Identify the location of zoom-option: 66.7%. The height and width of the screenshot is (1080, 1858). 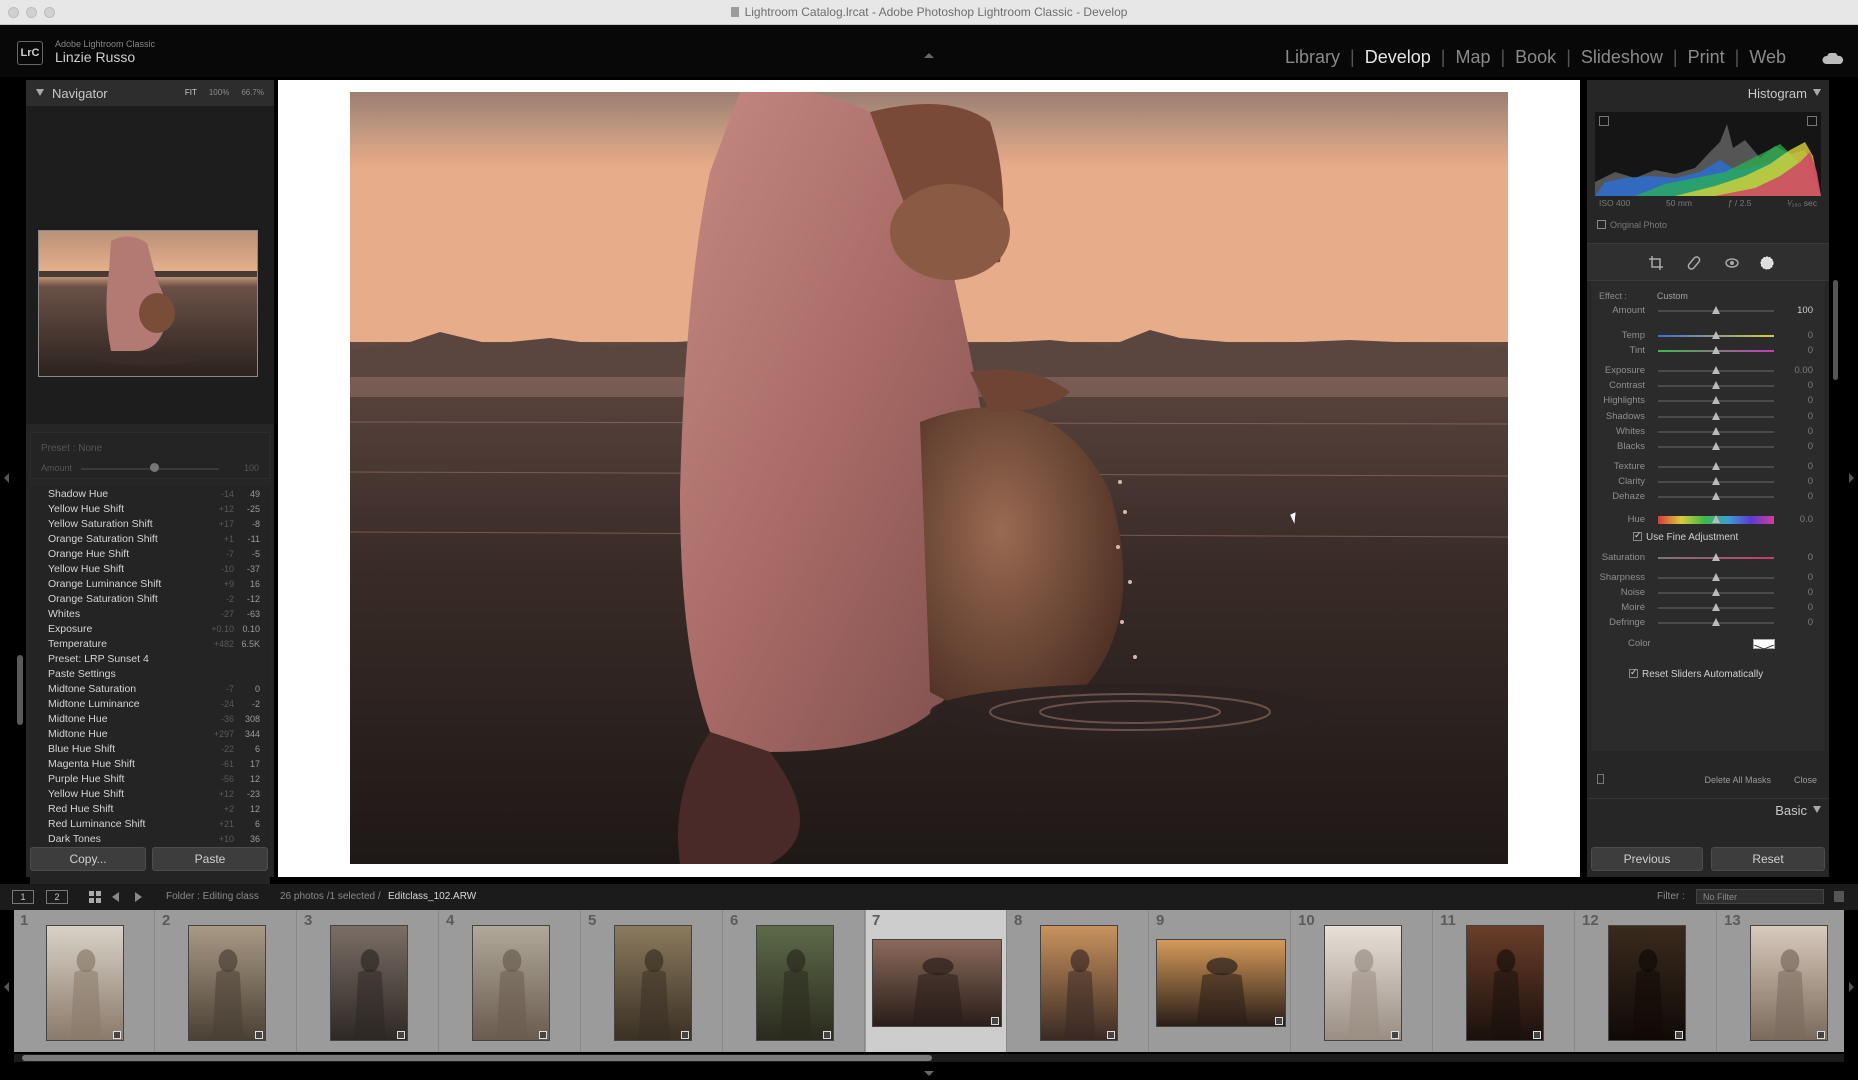
(252, 92).